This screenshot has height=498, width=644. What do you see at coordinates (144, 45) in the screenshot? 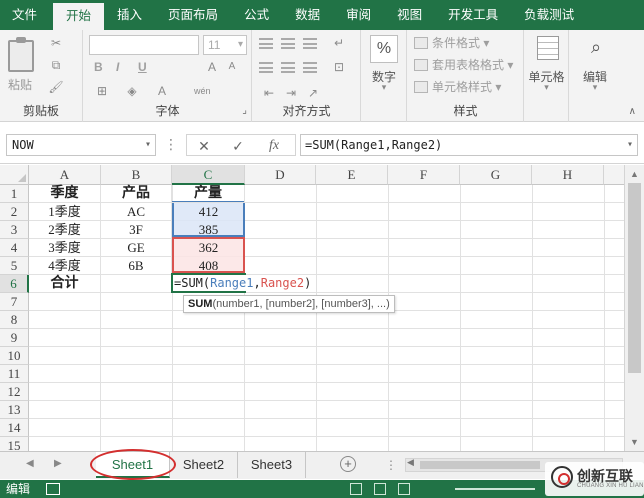
I see `font-name-combo` at bounding box center [144, 45].